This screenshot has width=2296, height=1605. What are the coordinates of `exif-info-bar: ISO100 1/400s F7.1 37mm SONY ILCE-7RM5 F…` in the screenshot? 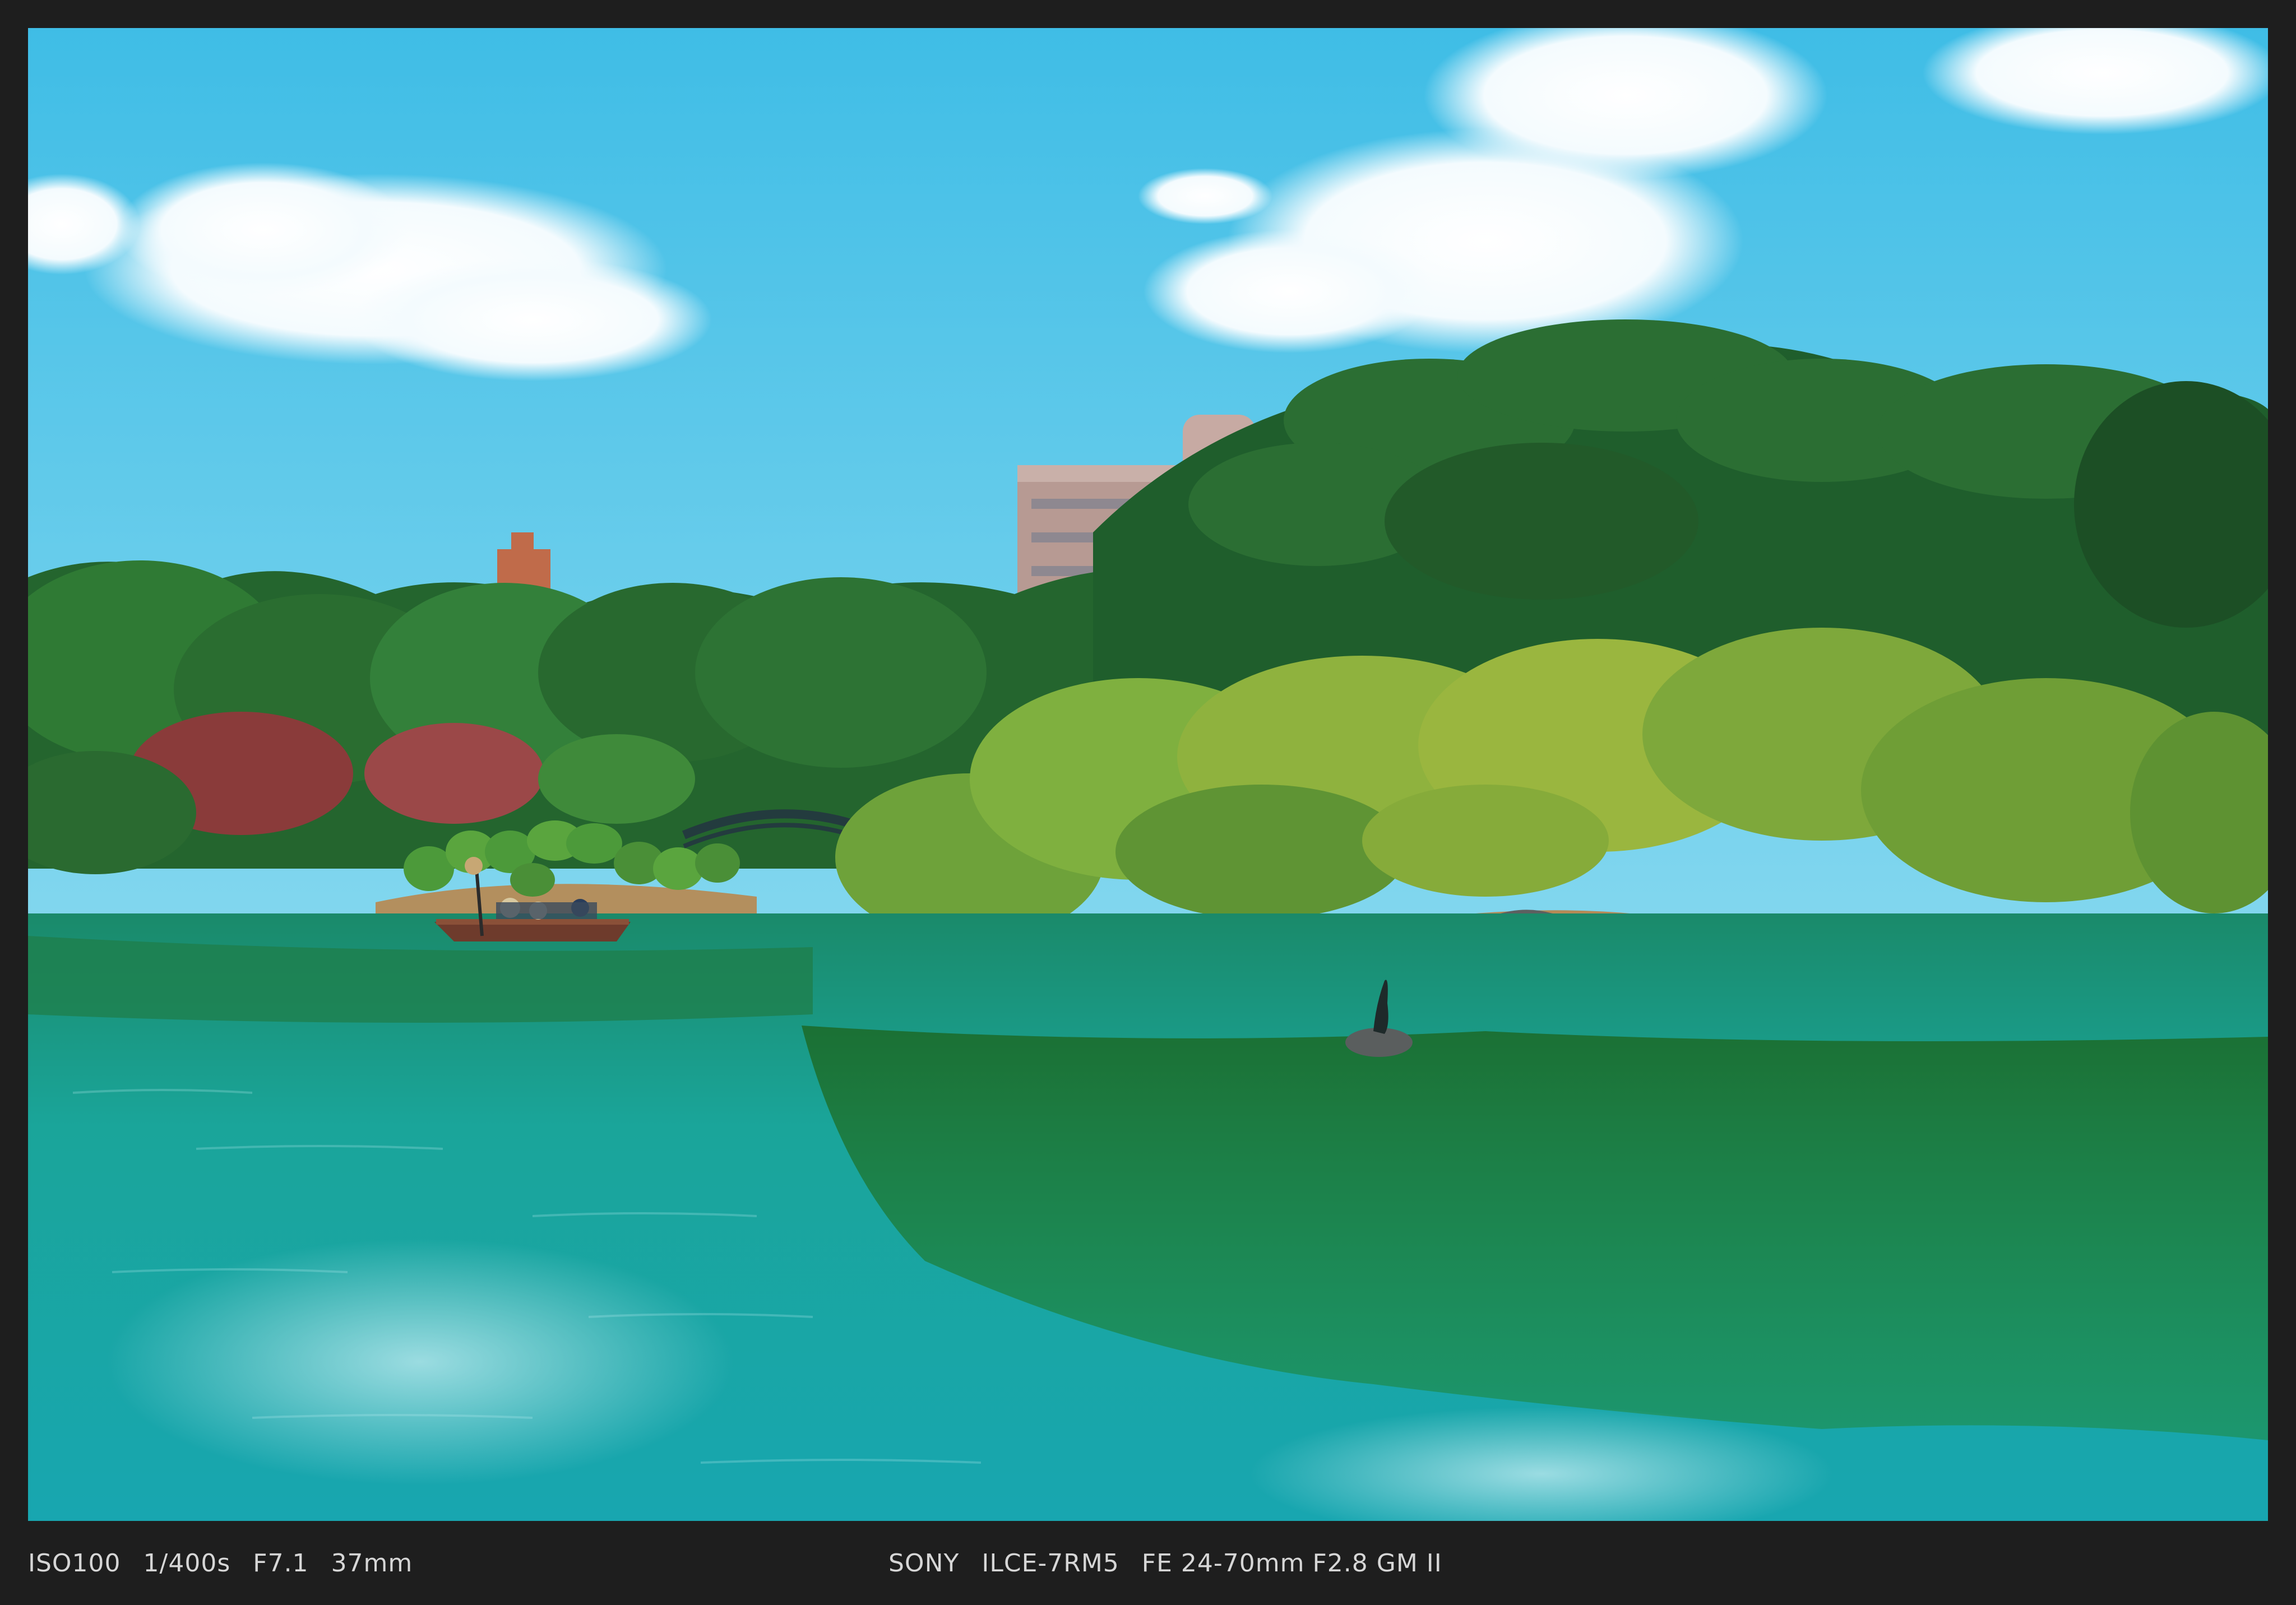 It's located at (1148, 1563).